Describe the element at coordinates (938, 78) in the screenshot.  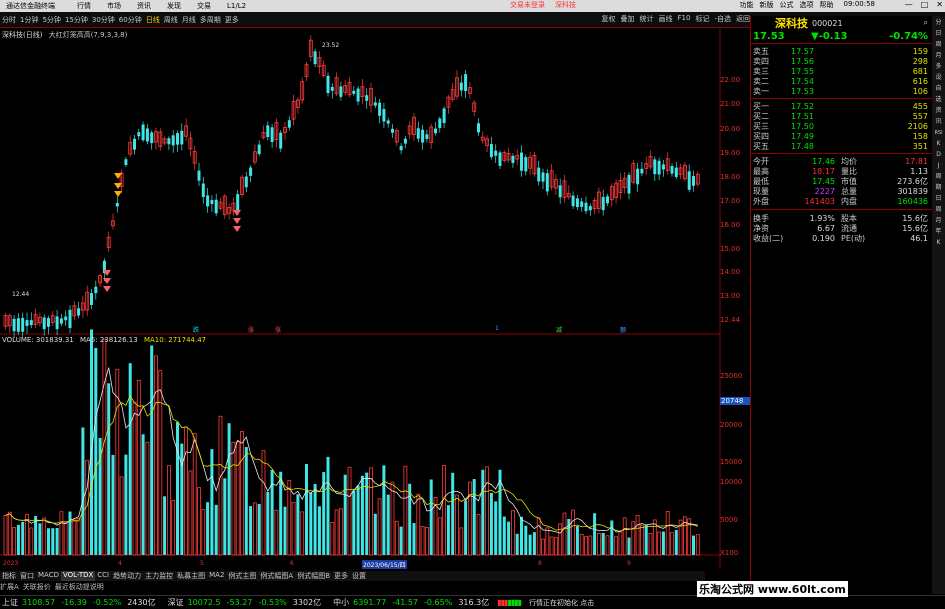
I see `sidebar-button: 设` at that location.